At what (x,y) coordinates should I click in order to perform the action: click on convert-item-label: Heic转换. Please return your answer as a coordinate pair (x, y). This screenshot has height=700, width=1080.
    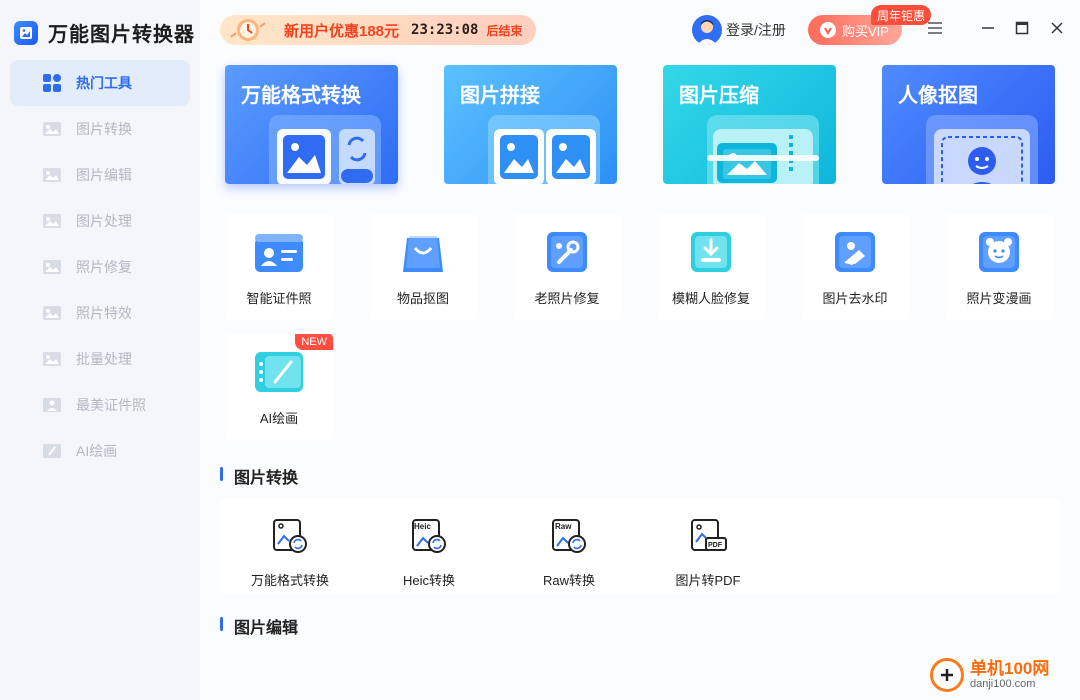
    Looking at the image, I should click on (428, 580).